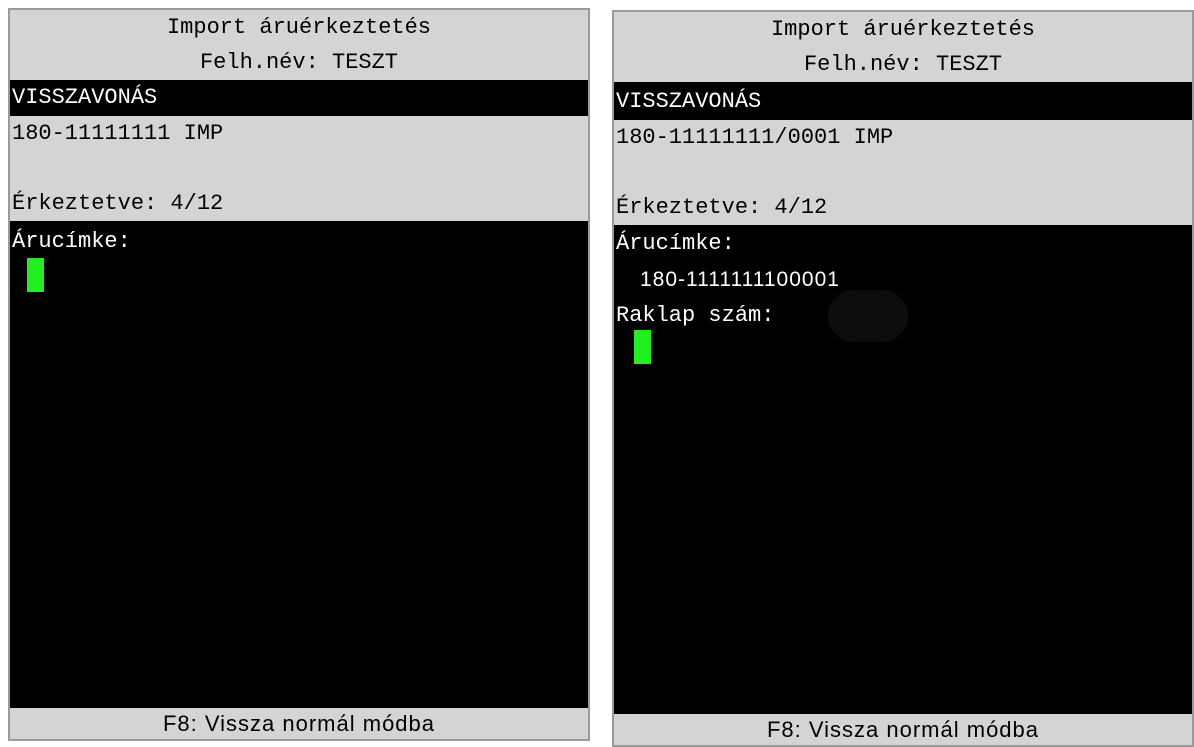  I want to click on info-panel: 180-11111111 IMP Érkeztetve: 4/12, so click(299, 168).